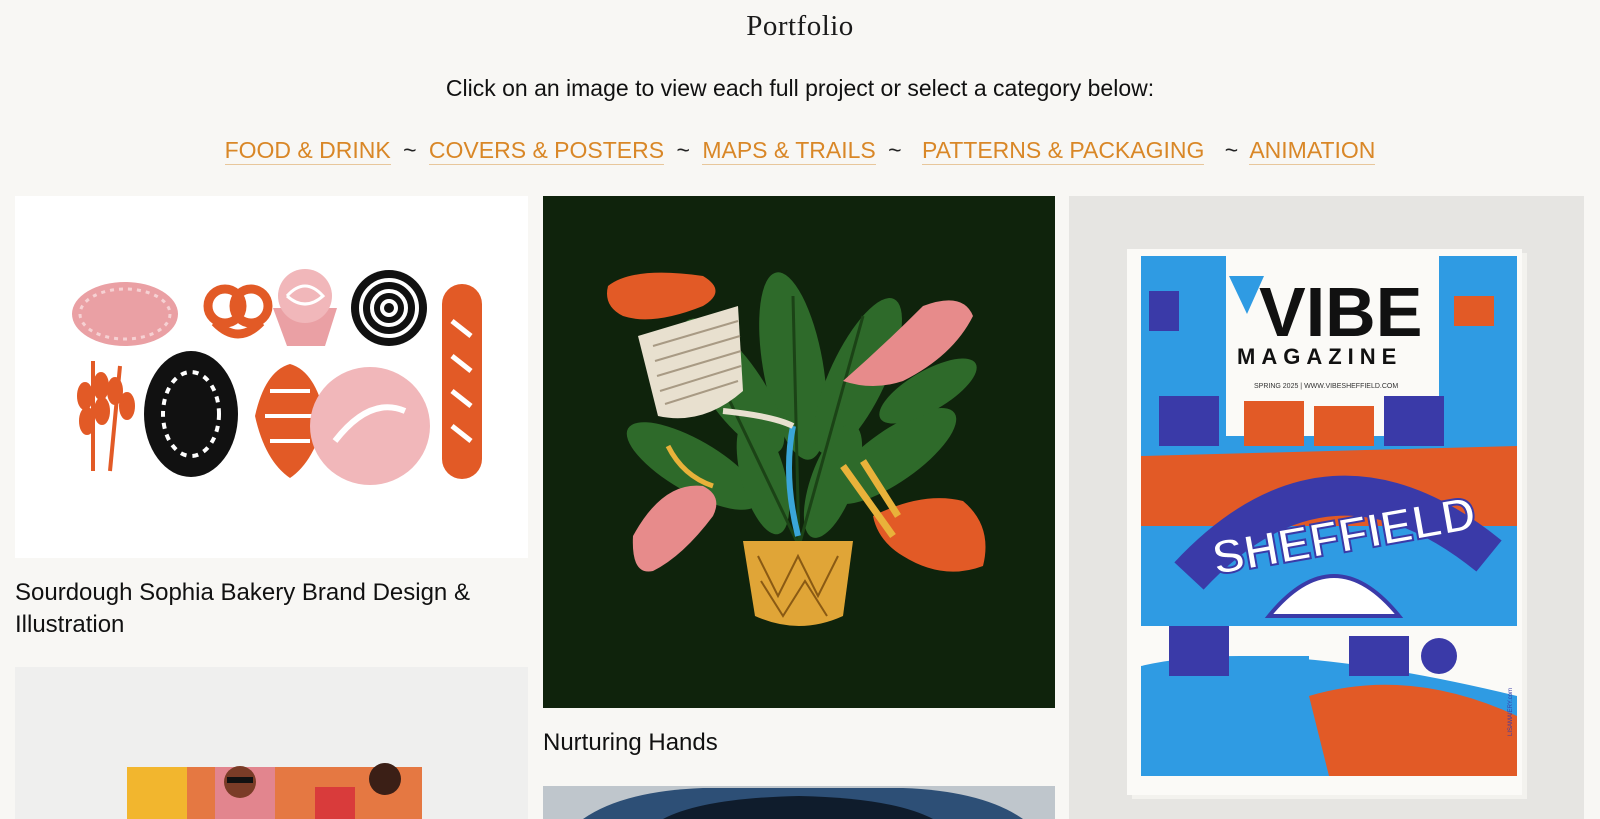 This screenshot has height=819, width=1600. Describe the element at coordinates (1319, 356) in the screenshot. I see `magazine-subtitle-text: MAGAZINE` at that location.